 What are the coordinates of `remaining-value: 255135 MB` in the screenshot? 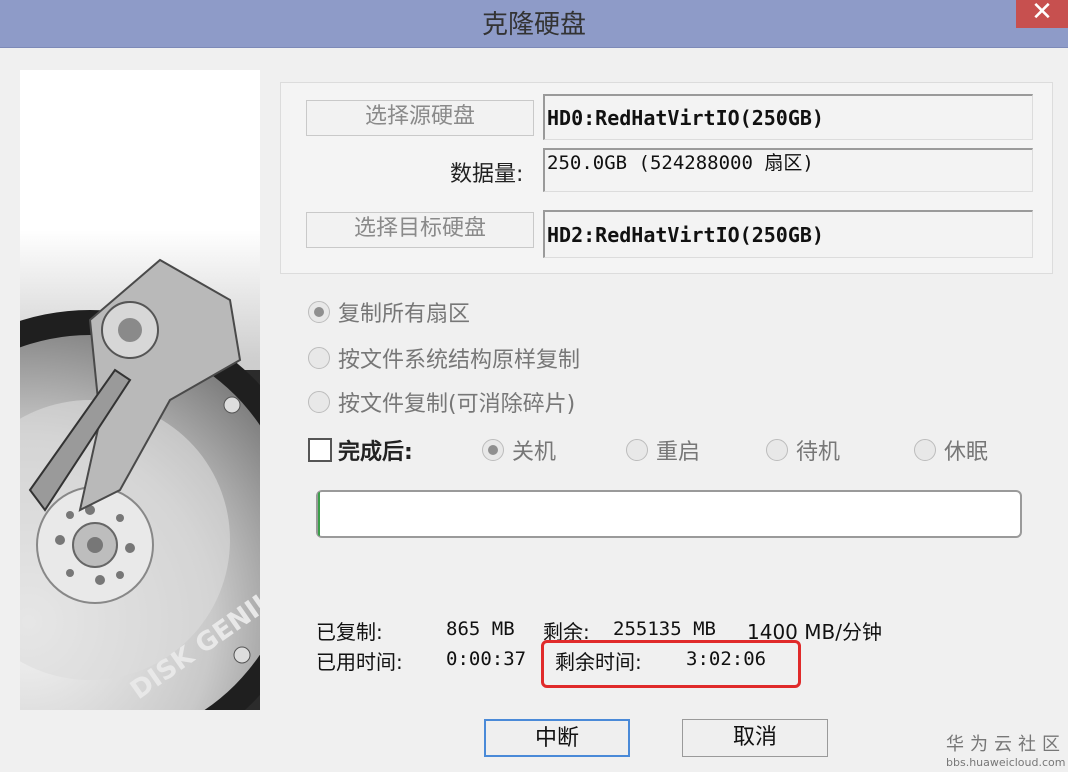 It's located at (664, 629).